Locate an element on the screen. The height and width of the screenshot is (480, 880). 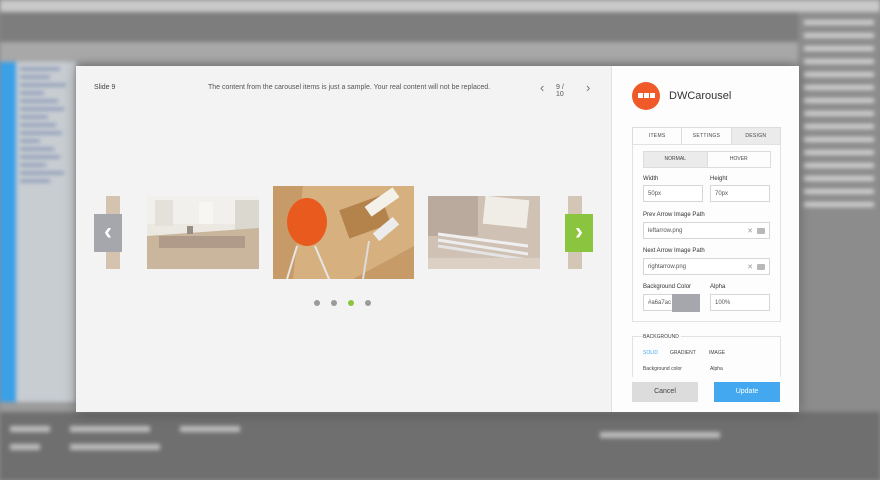
prev-arrow-path-input: leftarrow.png ✕ is located at coordinates (706, 230).